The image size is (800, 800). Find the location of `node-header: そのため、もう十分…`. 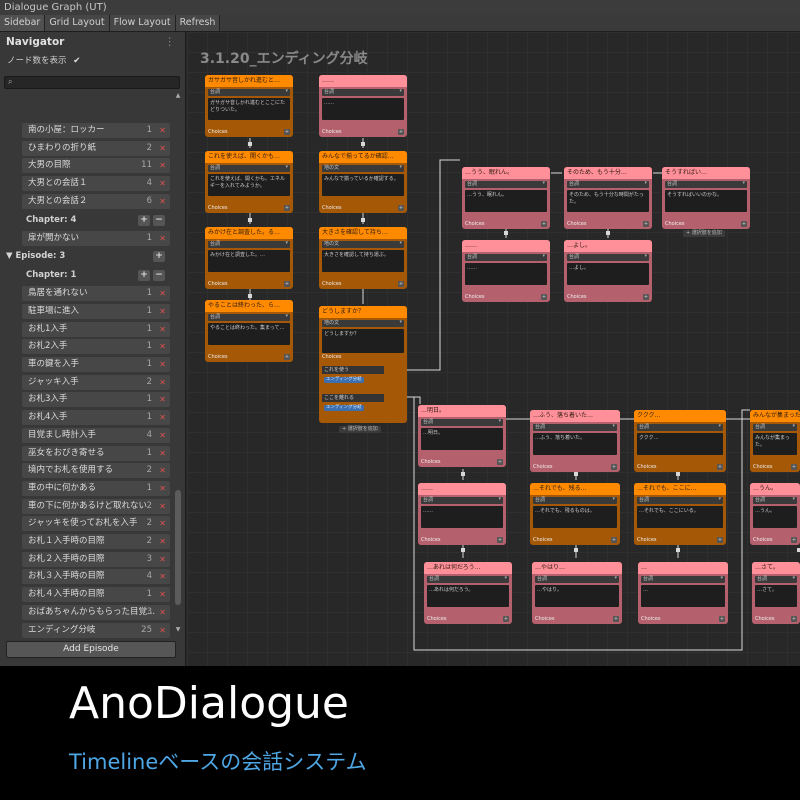

node-header: そのため、もう十分… is located at coordinates (608, 173).